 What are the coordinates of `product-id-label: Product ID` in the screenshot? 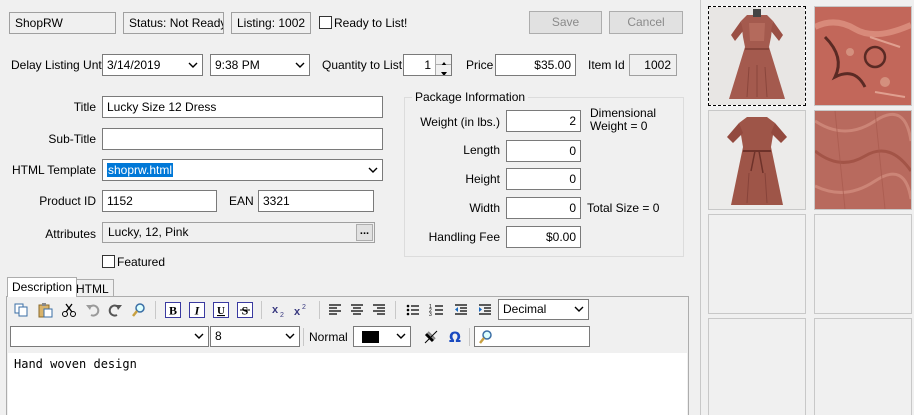 It's located at (67, 201).